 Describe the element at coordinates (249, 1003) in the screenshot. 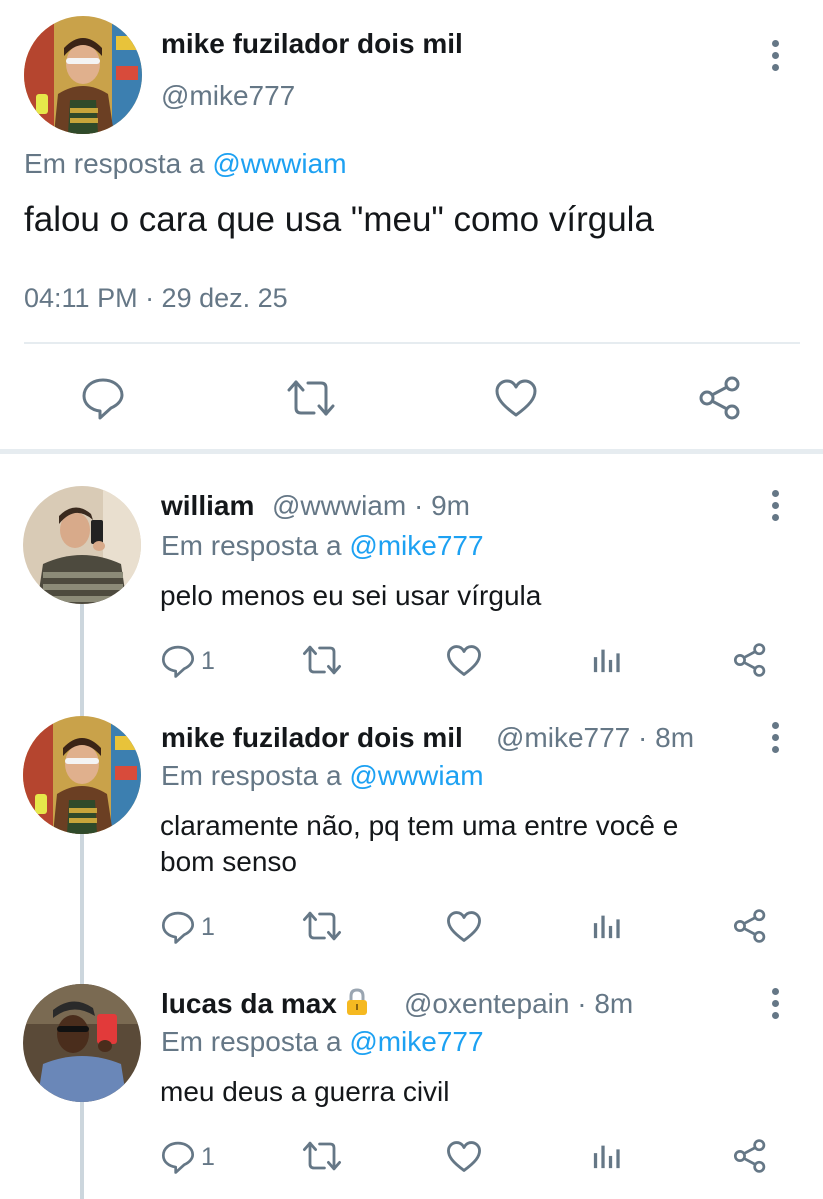

I see `author-name-text: lucas da max` at that location.